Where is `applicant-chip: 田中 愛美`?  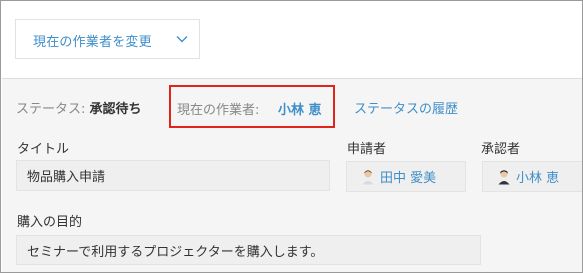 applicant-chip: 田中 愛美 is located at coordinates (406, 176).